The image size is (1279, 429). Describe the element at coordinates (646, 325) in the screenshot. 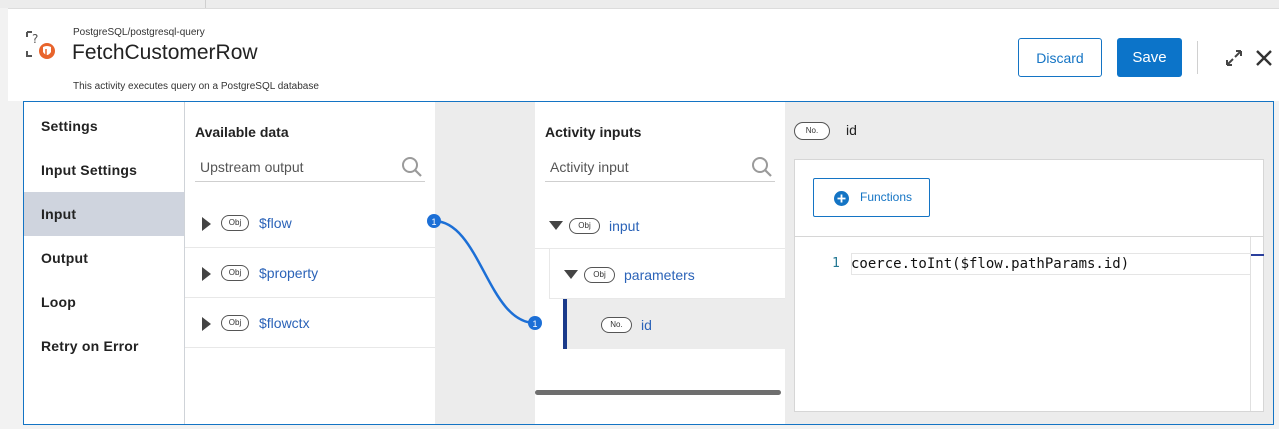

I see `field-name: id` at that location.